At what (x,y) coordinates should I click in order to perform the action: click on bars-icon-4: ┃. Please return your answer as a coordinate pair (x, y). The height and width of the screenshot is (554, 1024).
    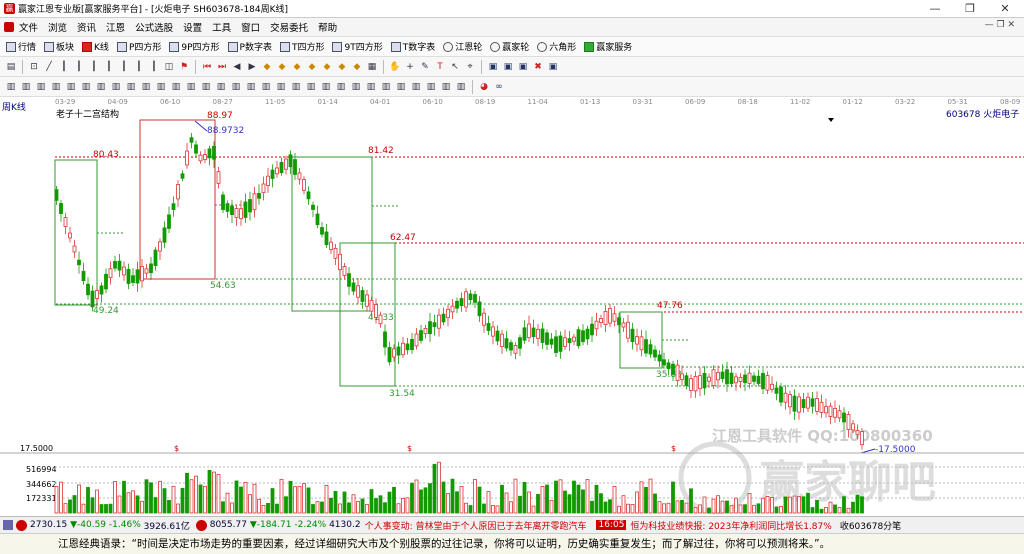
    Looking at the image, I should click on (109, 67).